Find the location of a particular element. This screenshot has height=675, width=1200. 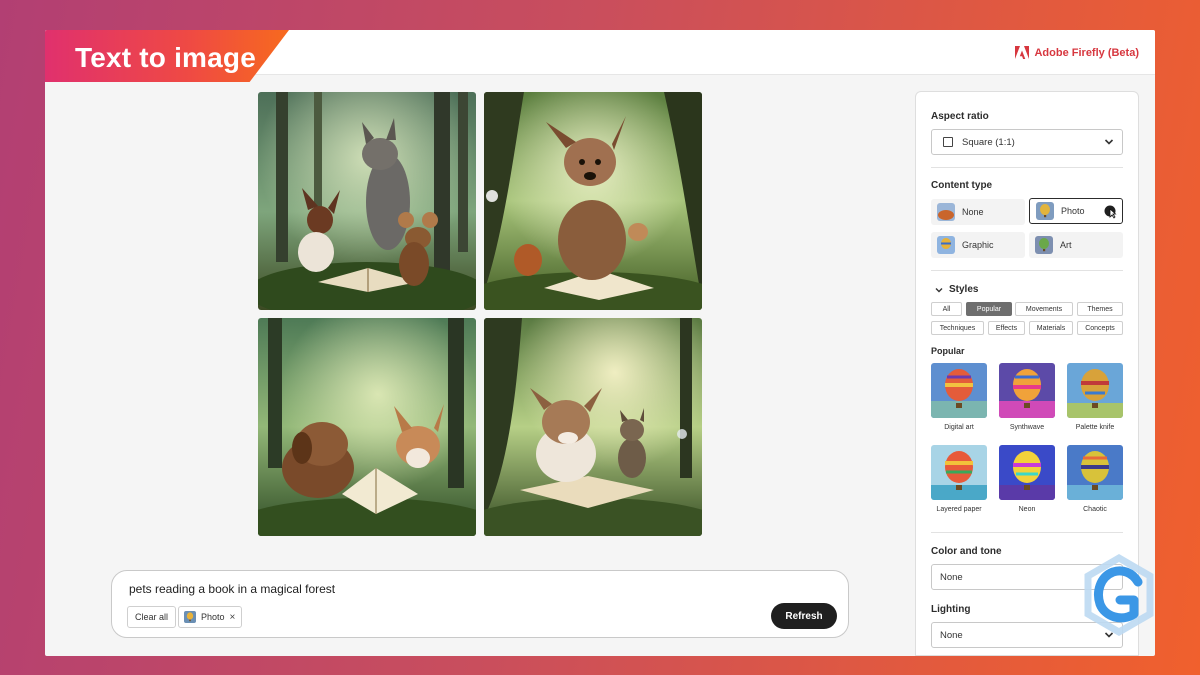

style-chaotic: Chaotic is located at coordinates (1095, 479).